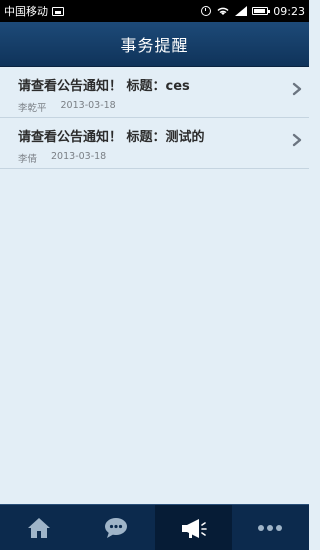 Image resolution: width=320 pixels, height=550 pixels. I want to click on bottom-nav, so click(154, 527).